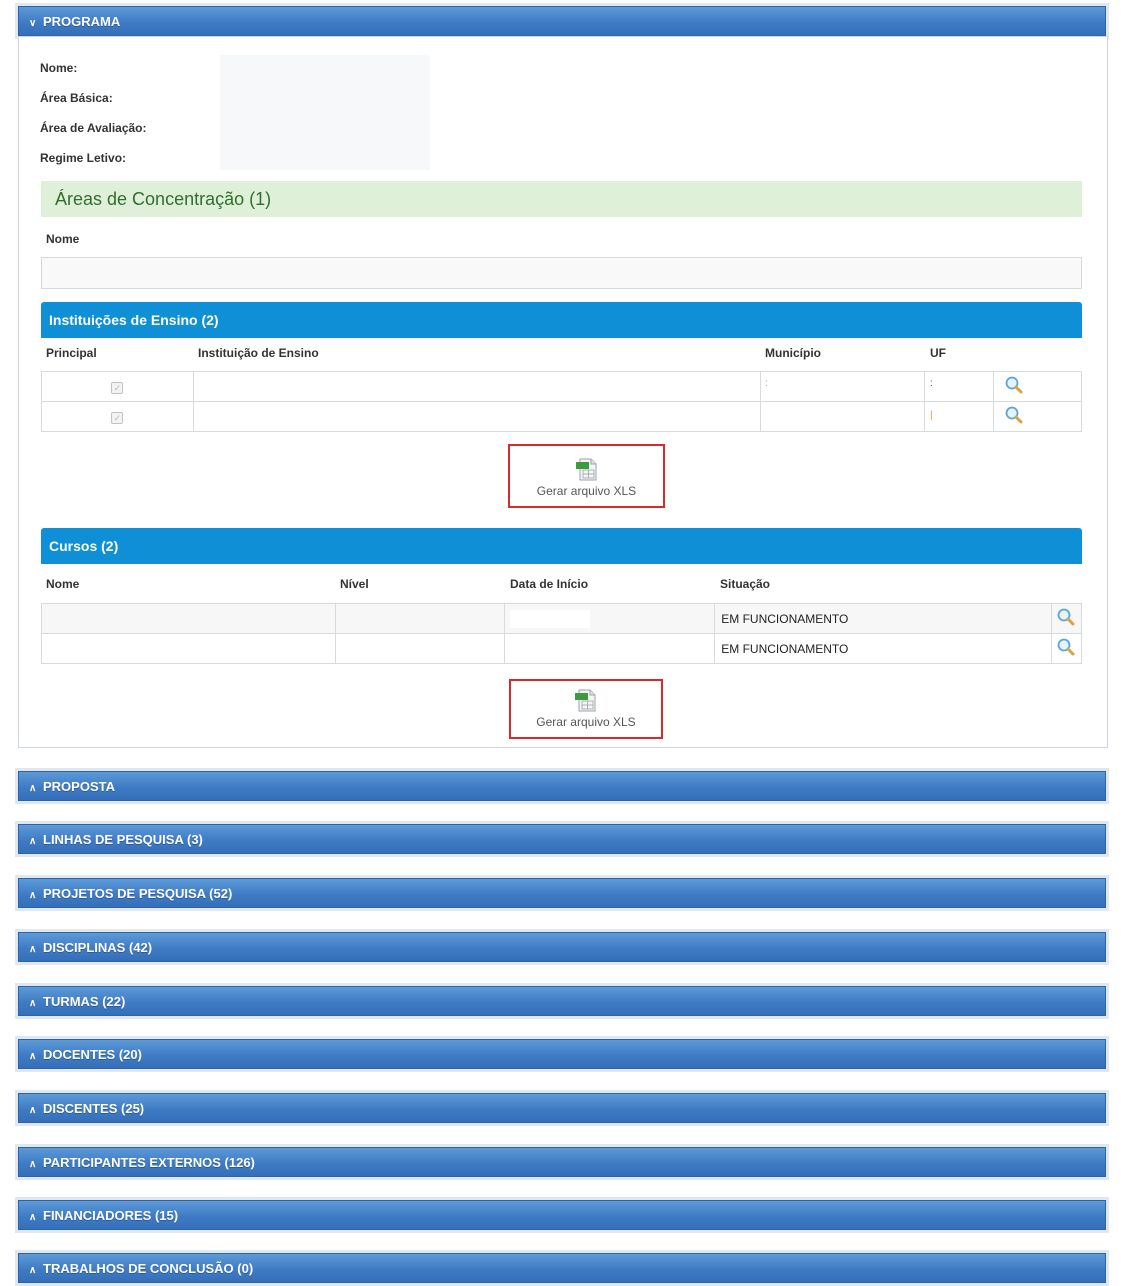 Image resolution: width=1125 pixels, height=1286 pixels. Describe the element at coordinates (562, 1268) in the screenshot. I see `accordion-trabalhos-conclusao: ∧ TRABALHOS DE CONCLUSÃO (0)` at that location.